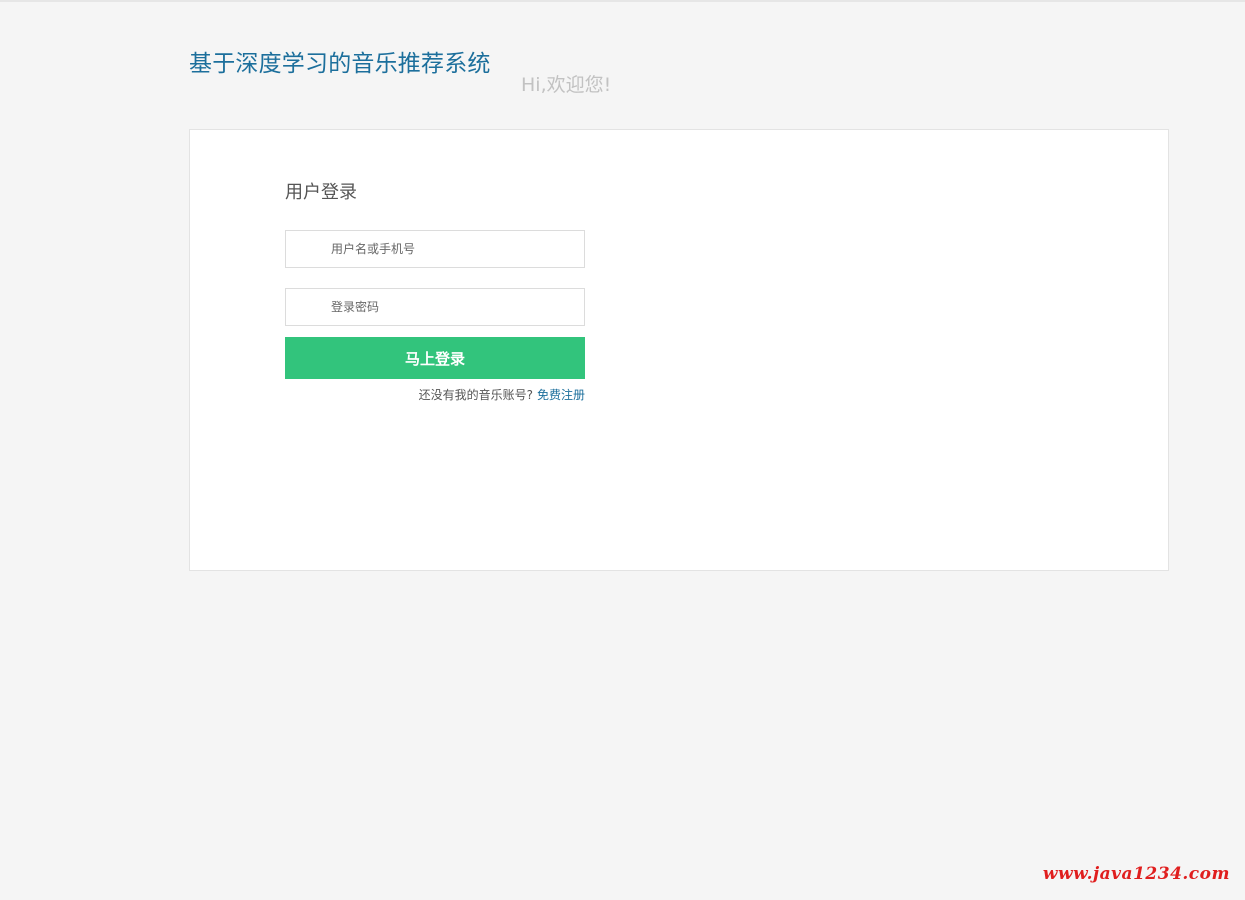  I want to click on register-link: 免费注册, so click(561, 395).